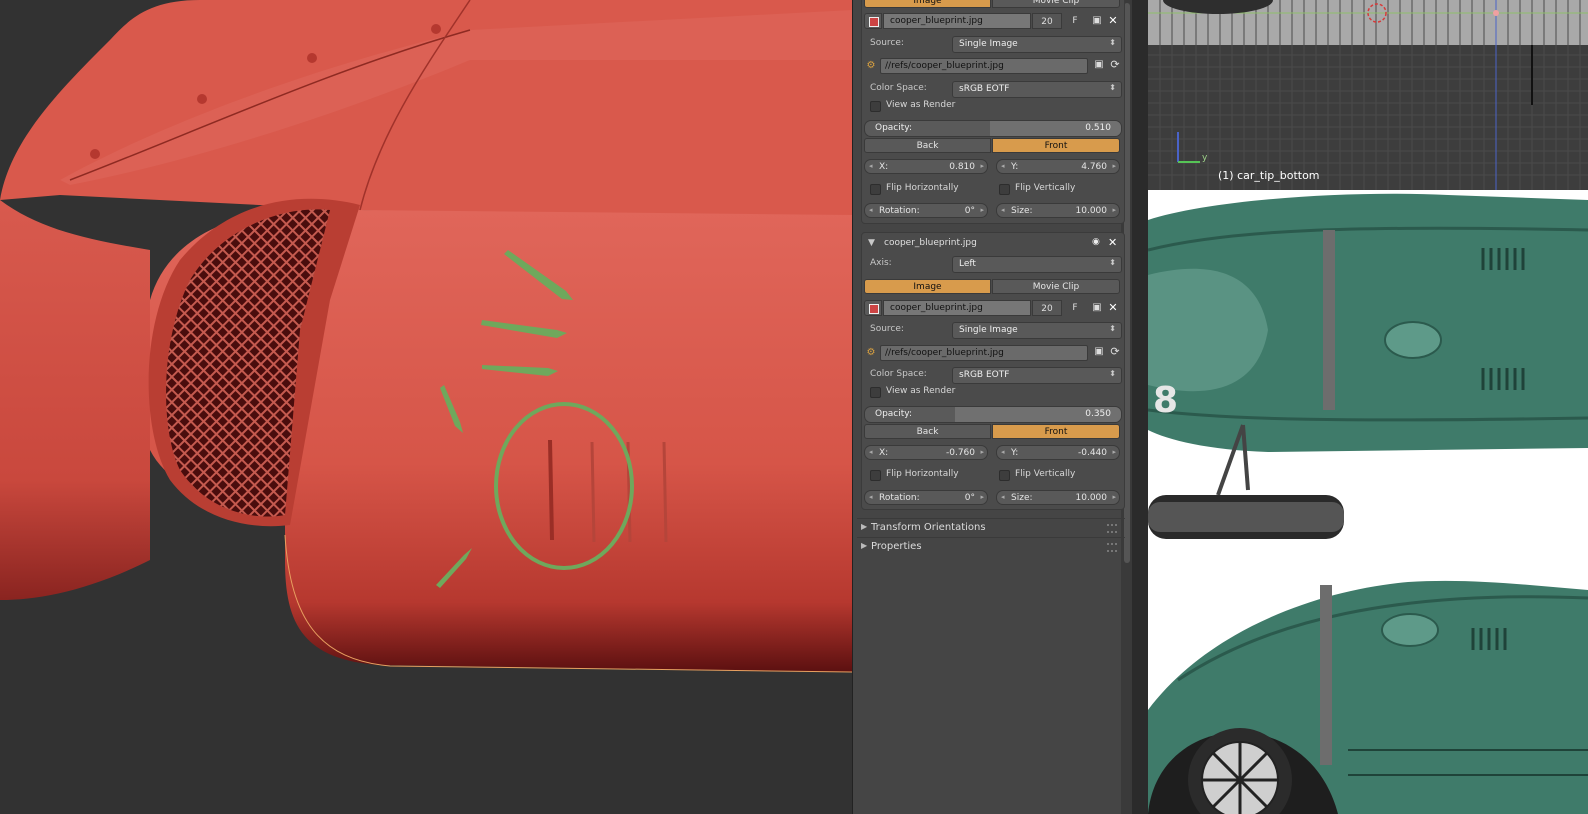  What do you see at coordinates (881, 263) in the screenshot?
I see `axis-label: Axis:` at bounding box center [881, 263].